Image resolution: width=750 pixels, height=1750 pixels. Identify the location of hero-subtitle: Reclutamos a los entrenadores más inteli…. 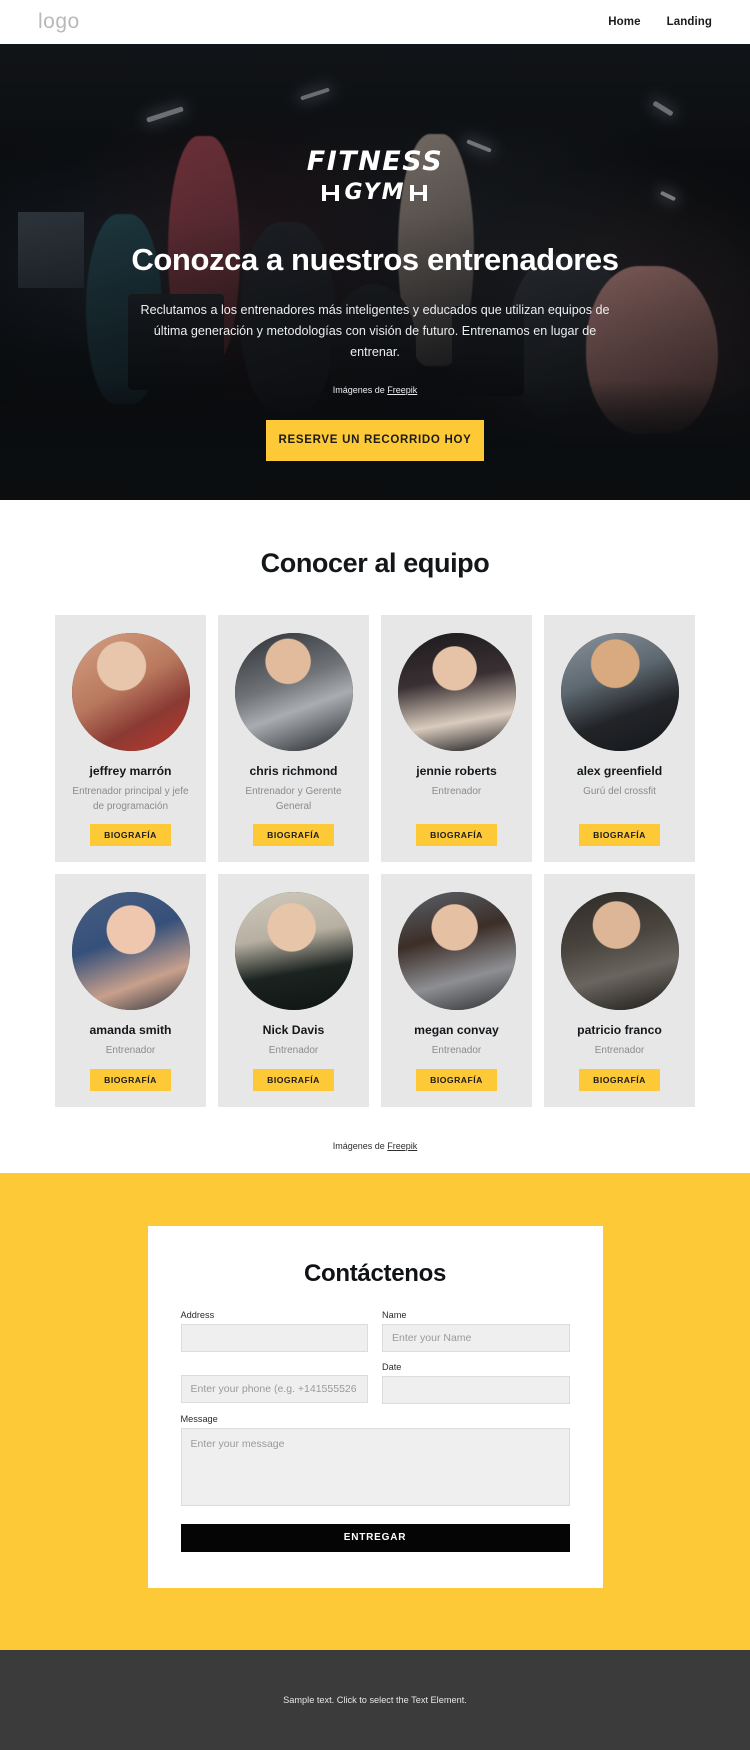
(375, 331).